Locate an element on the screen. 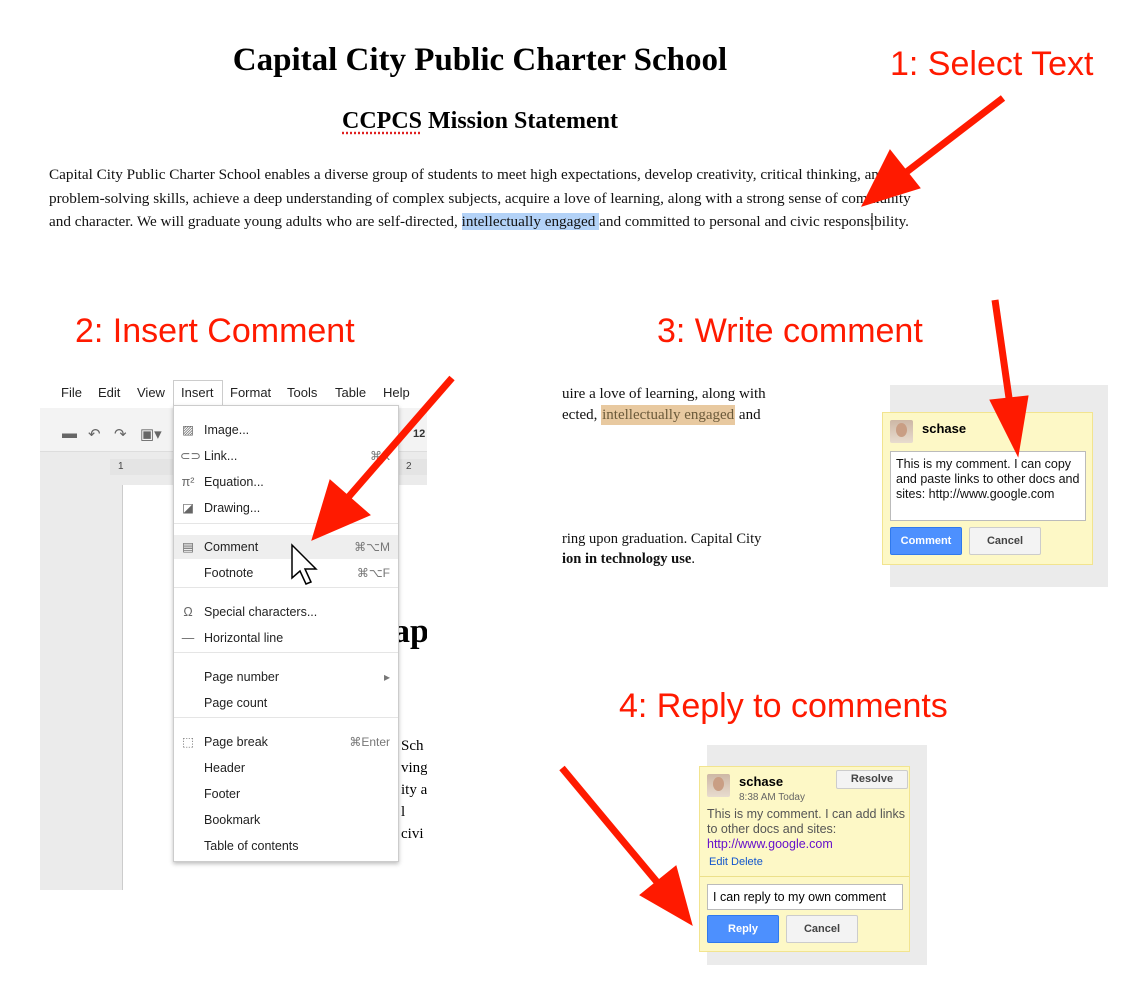 This screenshot has width=1131, height=1001. arrow-1-icon is located at coordinates (933, 151).